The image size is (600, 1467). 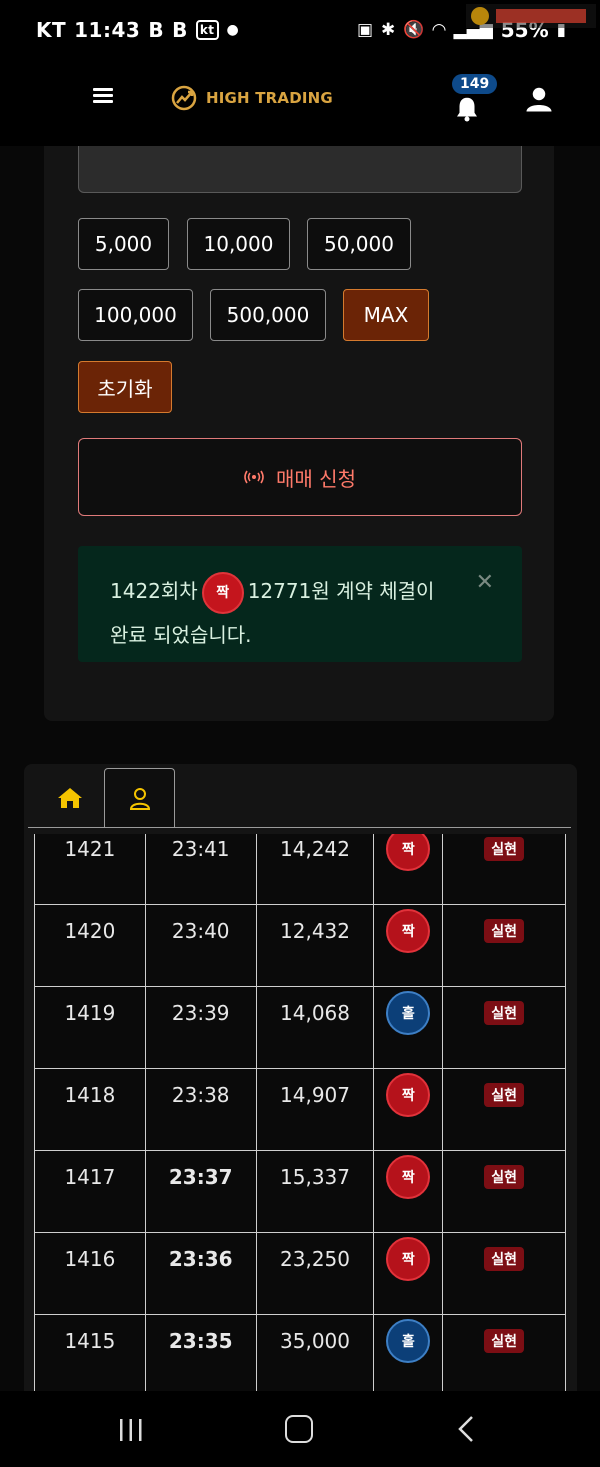 What do you see at coordinates (131, 1430) in the screenshot?
I see `recent-apps-icon` at bounding box center [131, 1430].